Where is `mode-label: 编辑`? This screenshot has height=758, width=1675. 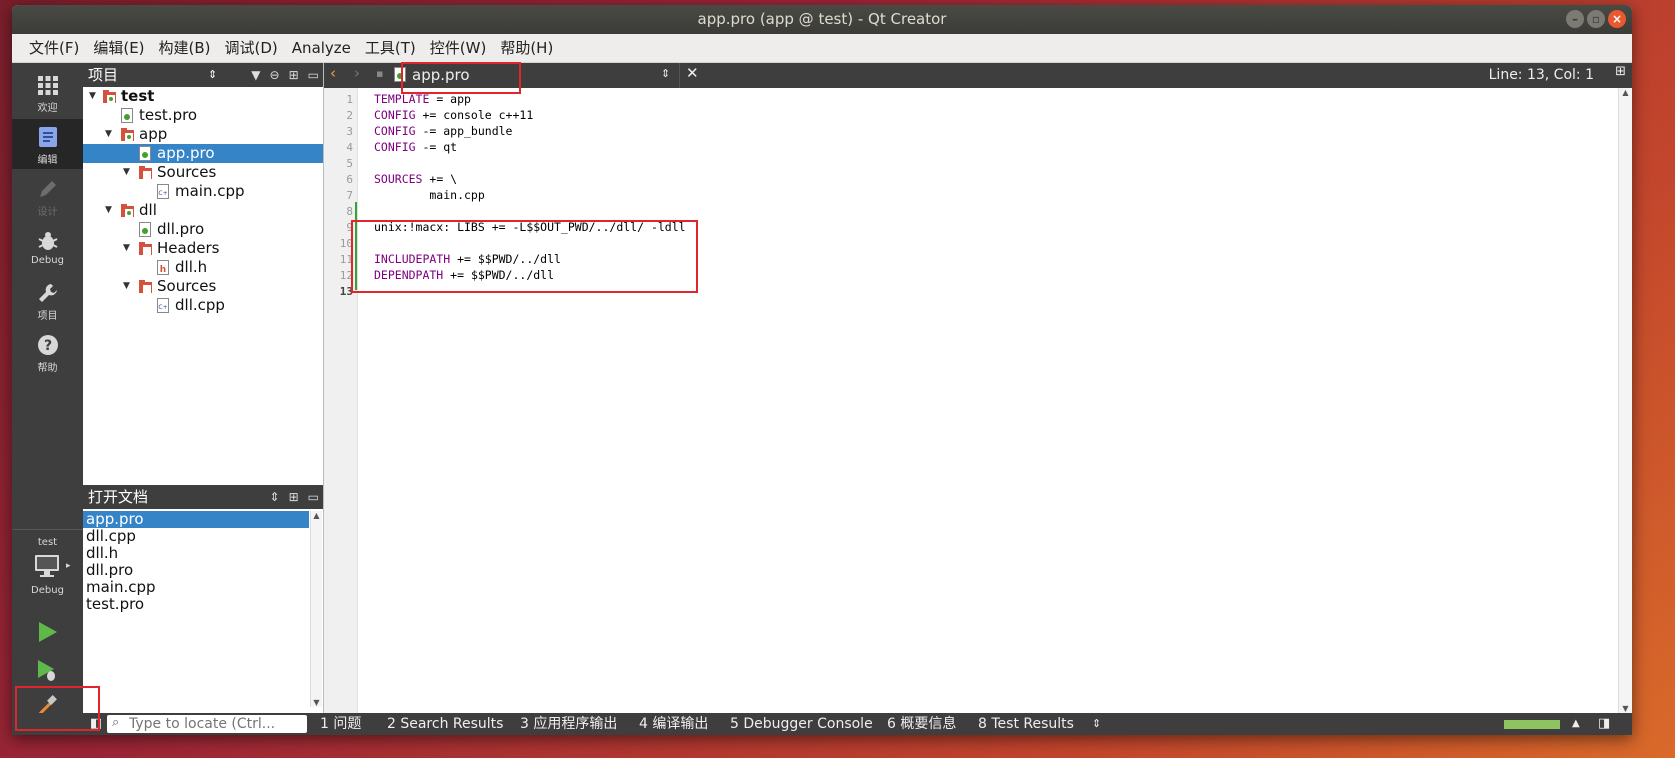
mode-label: 编辑 is located at coordinates (47, 160).